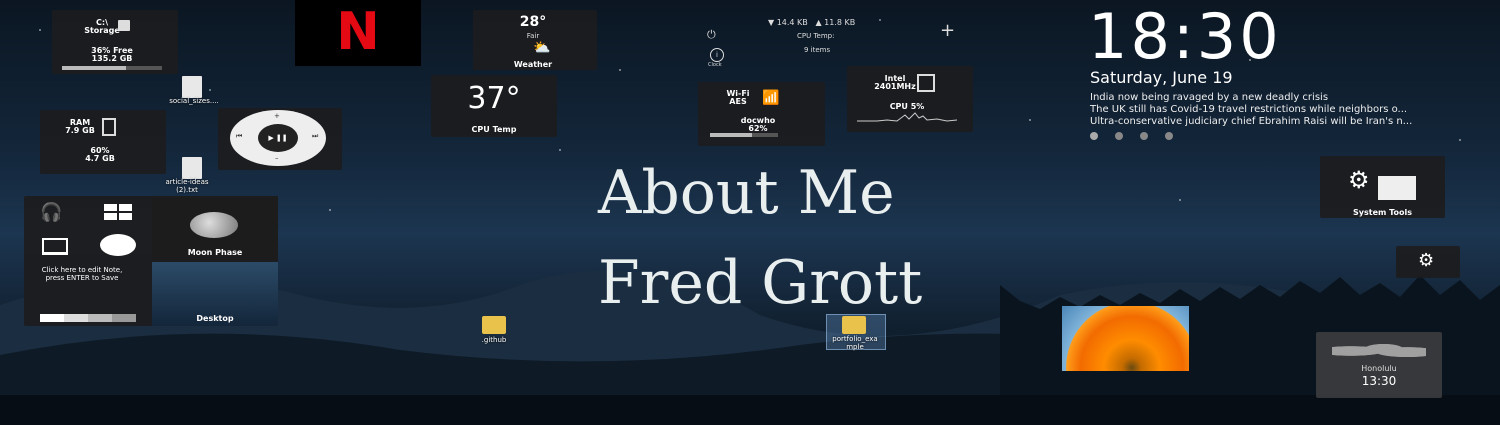  Describe the element at coordinates (494, 340) in the screenshot. I see `file-label-github: .github` at that location.